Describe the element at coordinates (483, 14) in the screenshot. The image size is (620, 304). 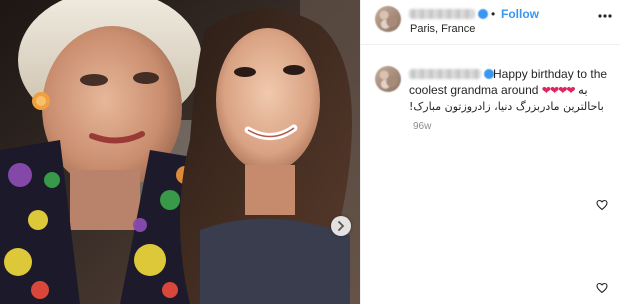
I see `verified-badge-icon` at that location.